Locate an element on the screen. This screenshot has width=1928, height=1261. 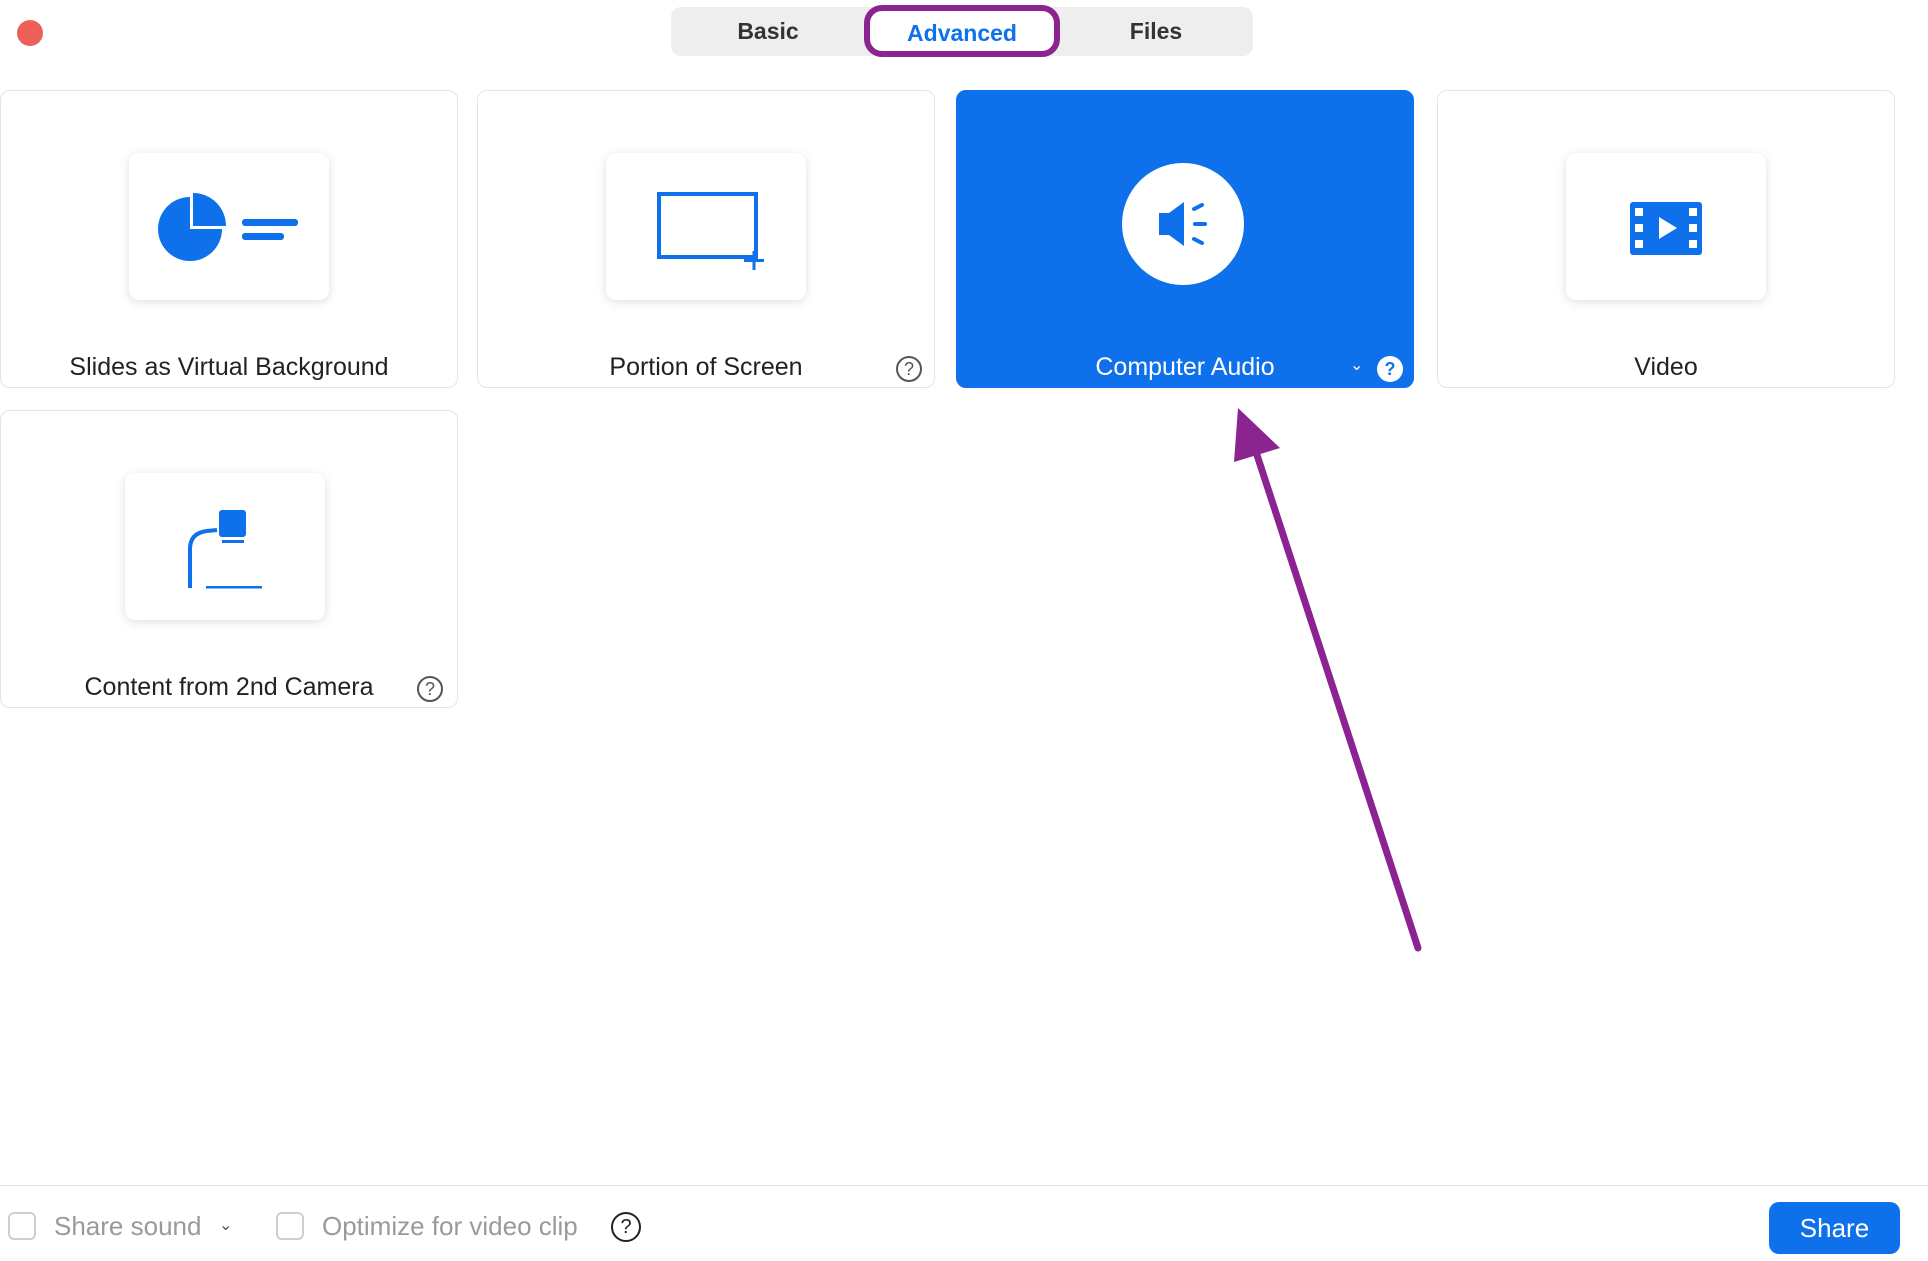
share-sound-label: Share sound is located at coordinates (128, 1226).